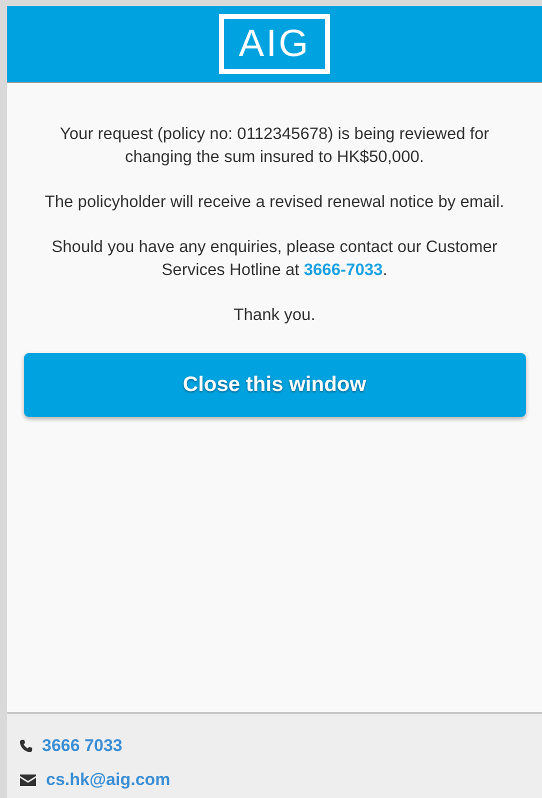 This screenshot has width=542, height=798. Describe the element at coordinates (26, 746) in the screenshot. I see `phone-icon` at that location.